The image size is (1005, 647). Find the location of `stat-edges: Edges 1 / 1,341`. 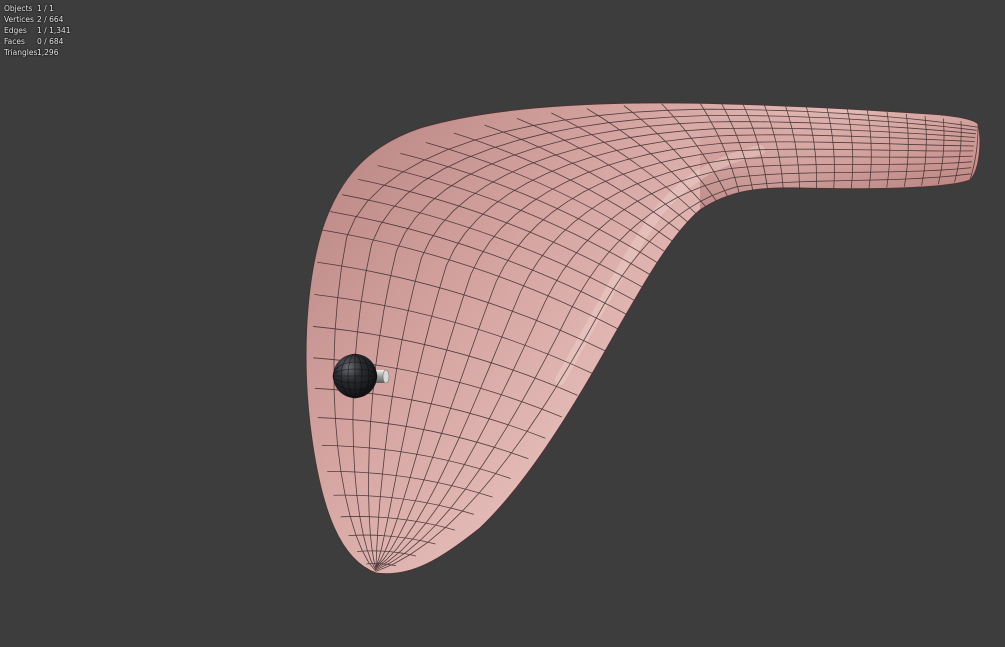

stat-edges: Edges 1 / 1,341 is located at coordinates (37, 30).